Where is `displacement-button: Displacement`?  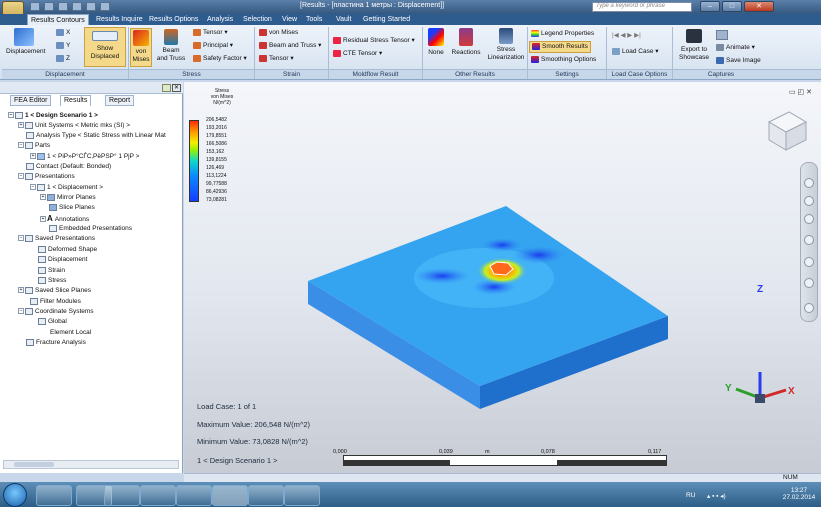 displacement-button: Displacement is located at coordinates (25, 42).